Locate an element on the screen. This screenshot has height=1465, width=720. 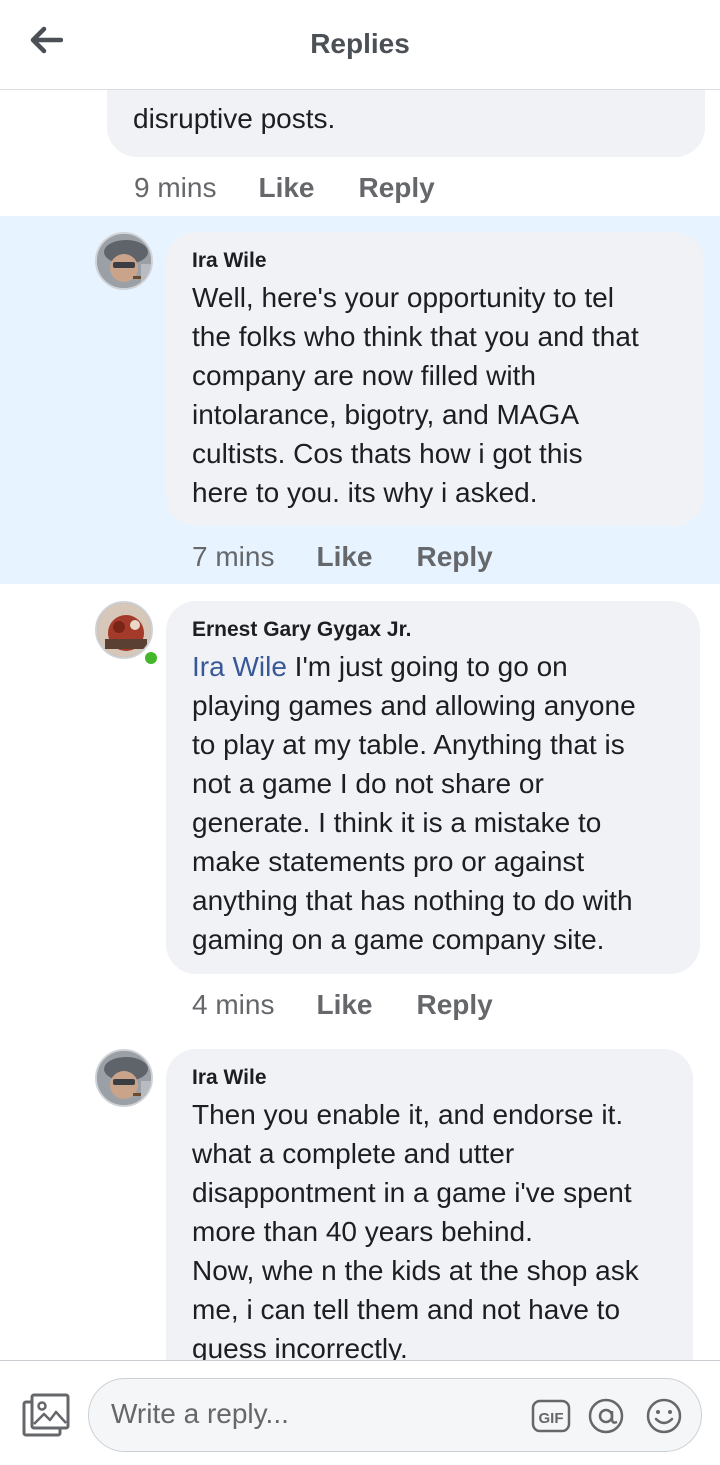
emoji-icon is located at coordinates (664, 1416).